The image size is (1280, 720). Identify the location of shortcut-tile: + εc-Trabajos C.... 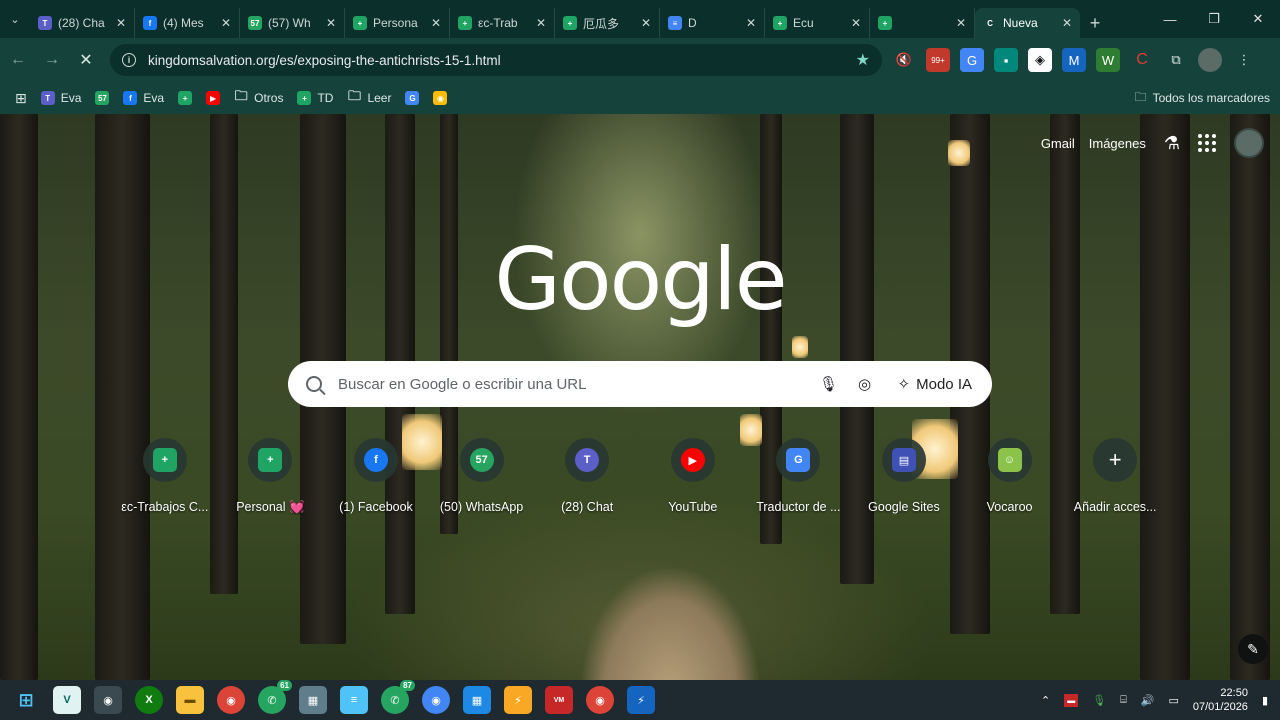
(165, 476).